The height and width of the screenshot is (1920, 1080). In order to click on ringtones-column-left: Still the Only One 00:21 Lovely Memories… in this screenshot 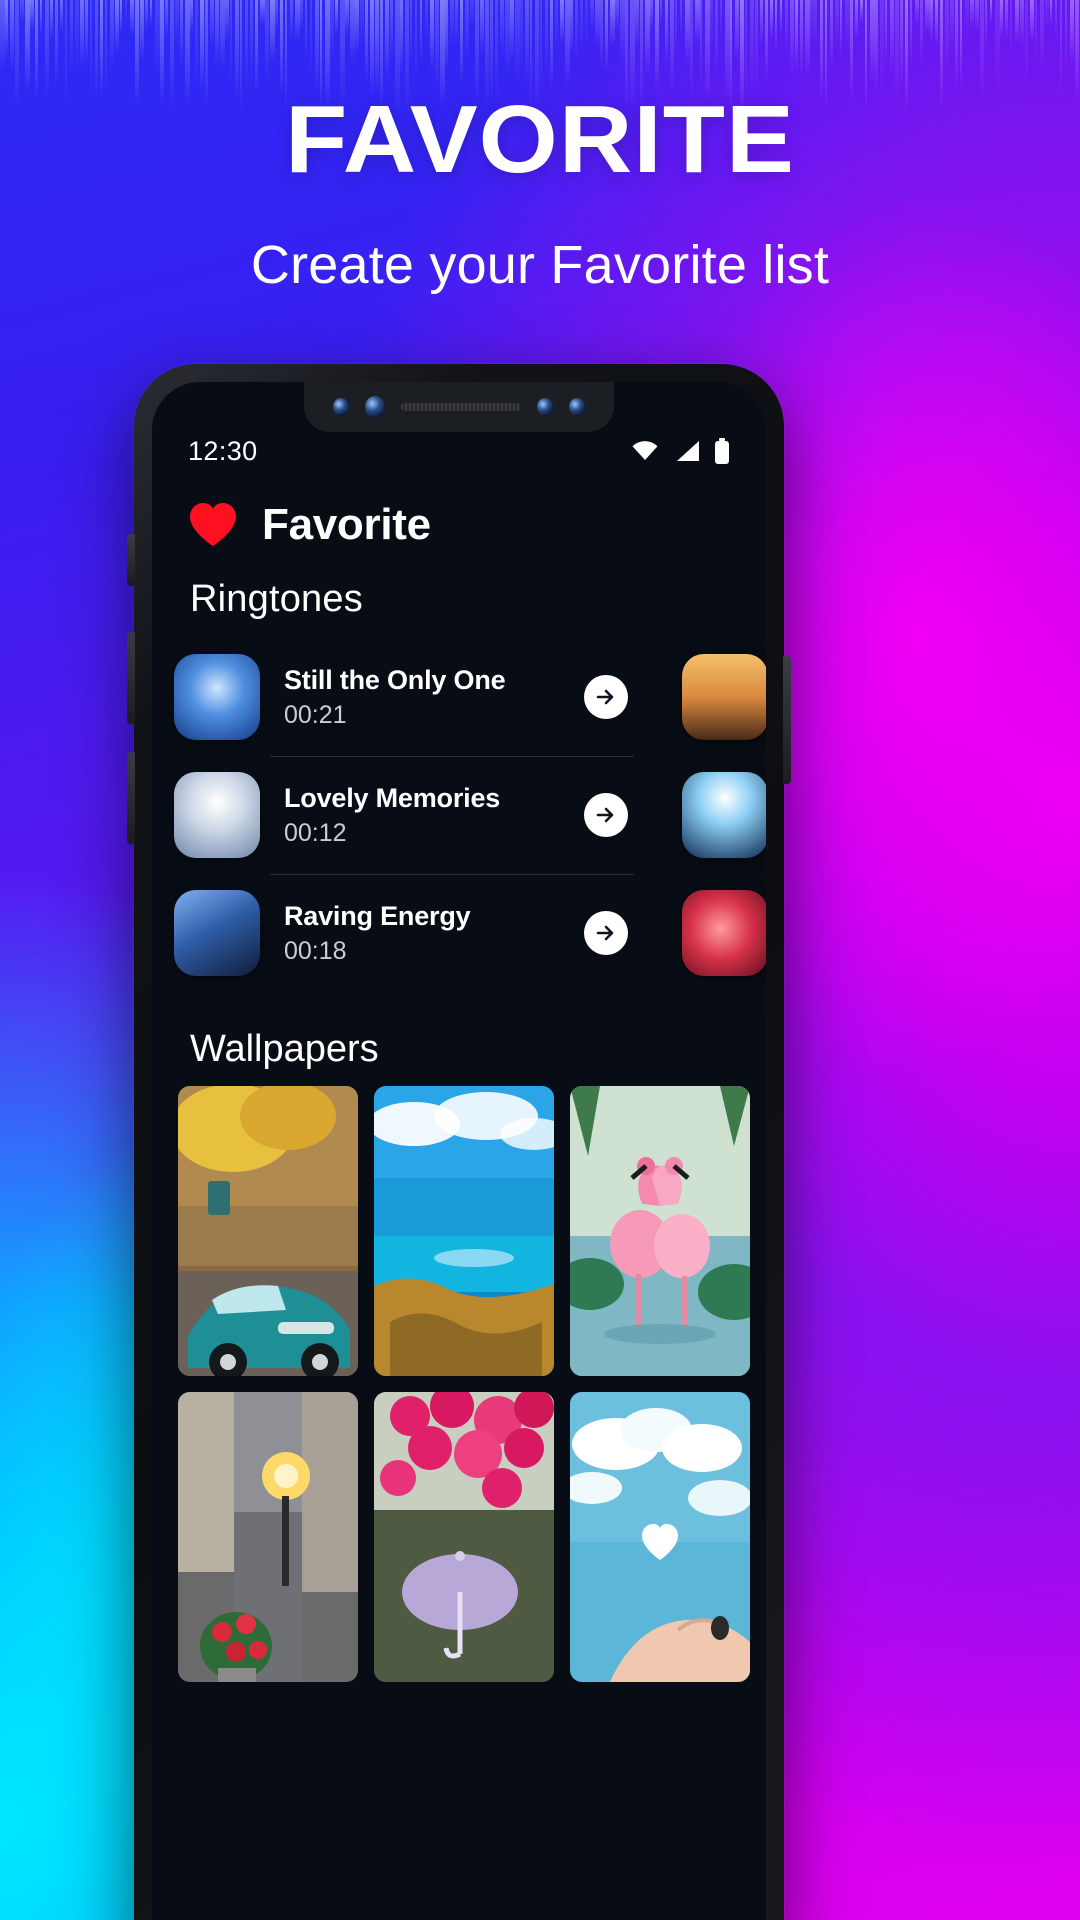, I will do `click(409, 815)`.